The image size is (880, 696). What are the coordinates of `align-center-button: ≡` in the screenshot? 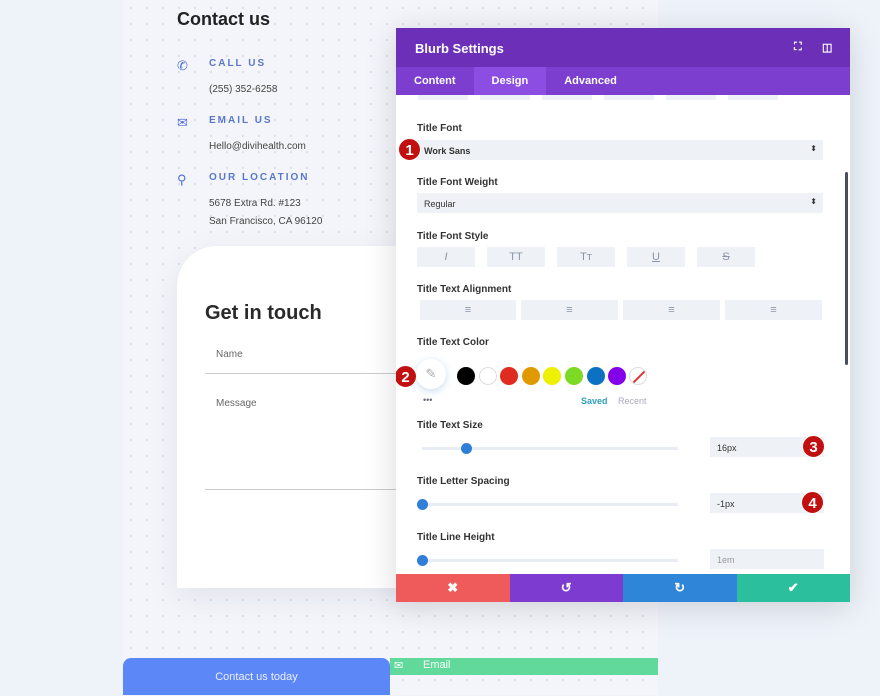 It's located at (569, 310).